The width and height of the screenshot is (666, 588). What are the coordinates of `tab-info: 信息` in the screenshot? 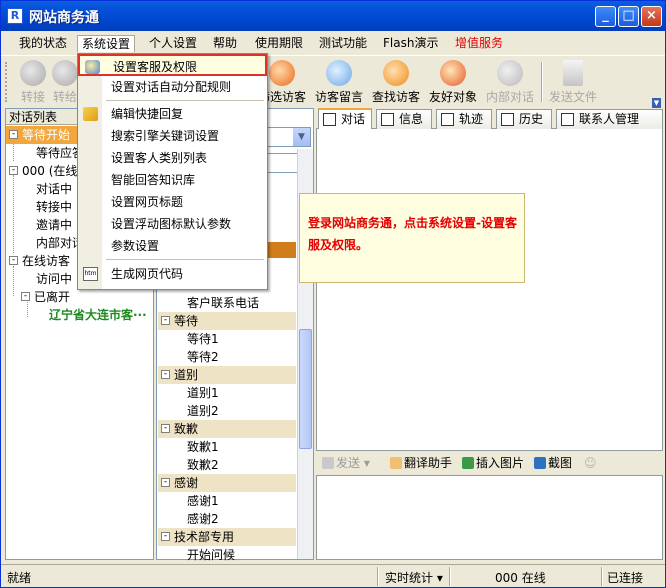 It's located at (404, 119).